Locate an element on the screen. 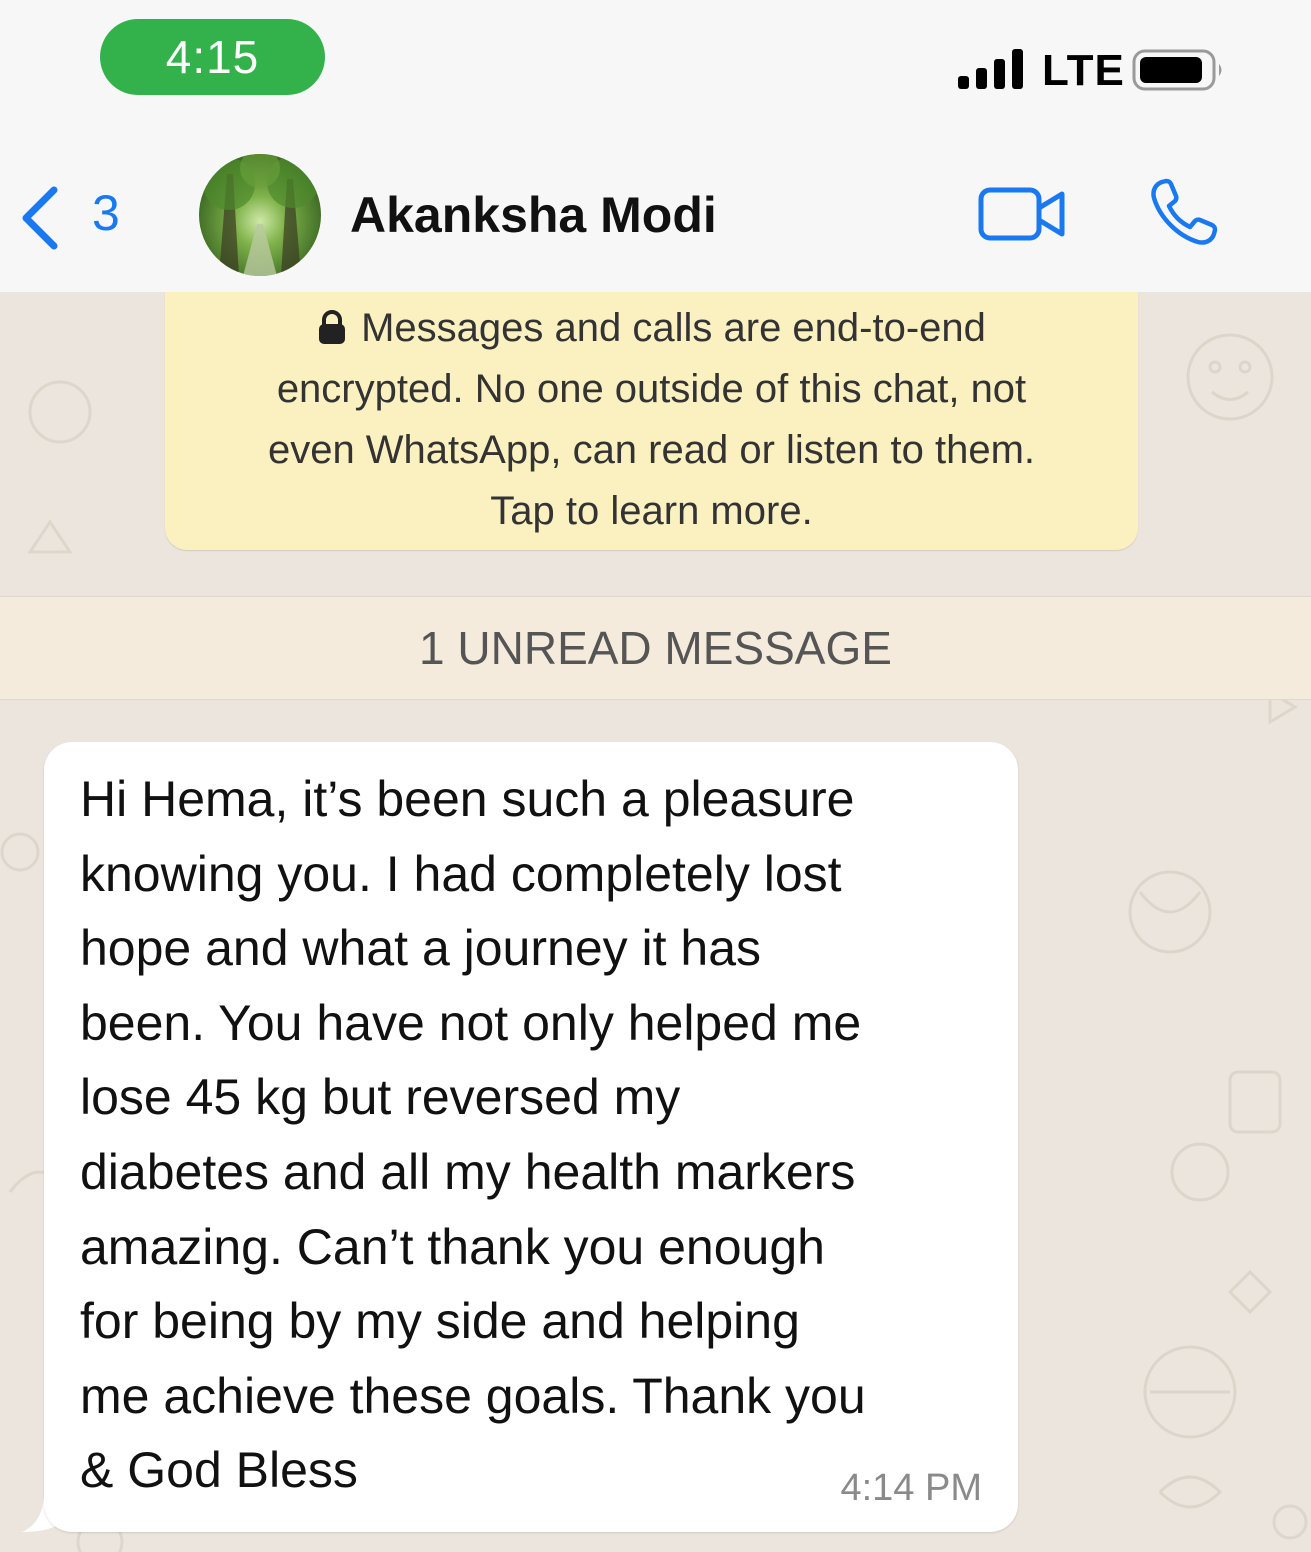 This screenshot has height=1552, width=1311. battery-icon is located at coordinates (1177, 70).